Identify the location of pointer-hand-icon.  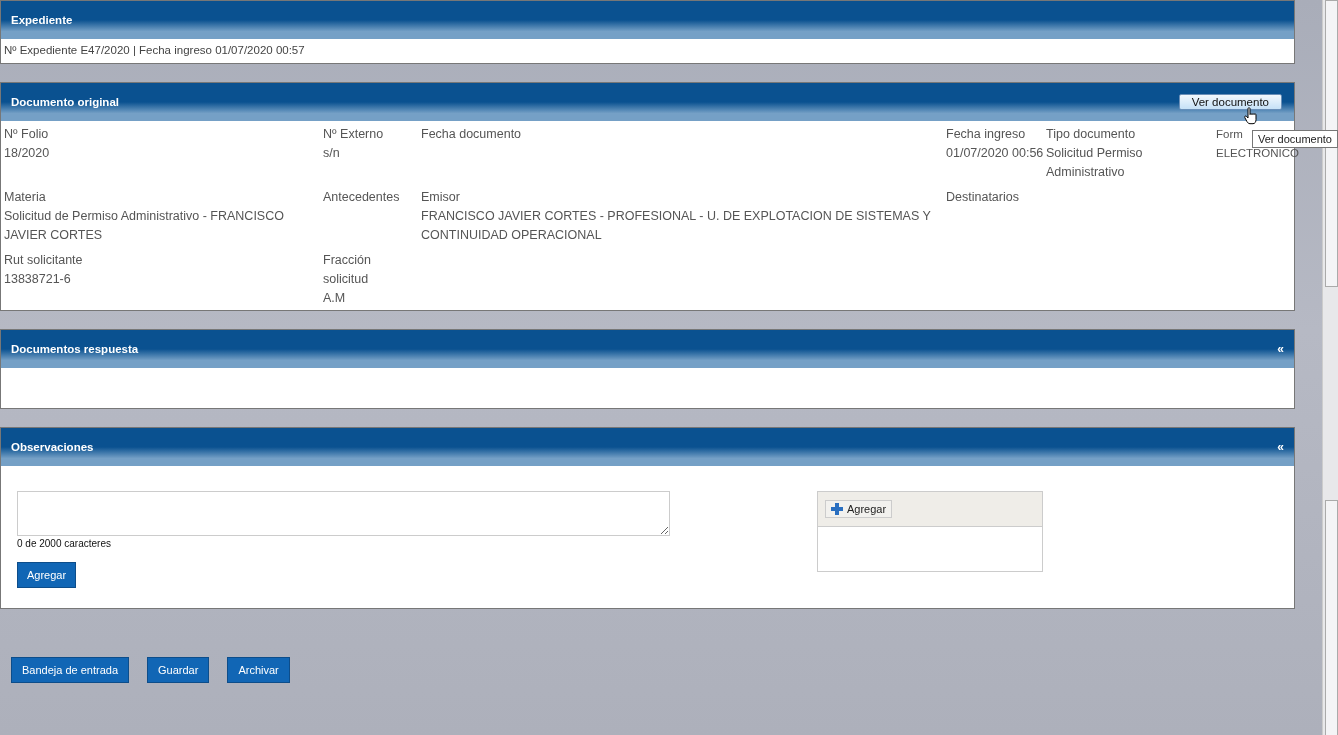
(1251, 116).